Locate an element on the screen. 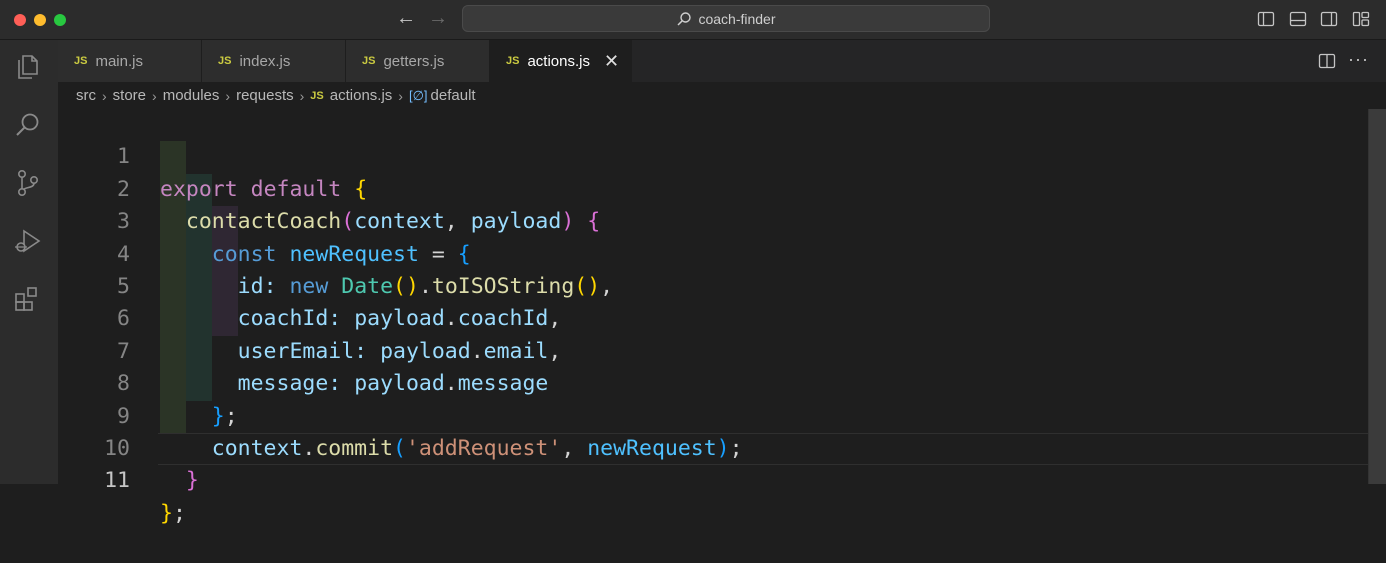 This screenshot has width=1386, height=563. breadcrumb-item: src is located at coordinates (86, 95).